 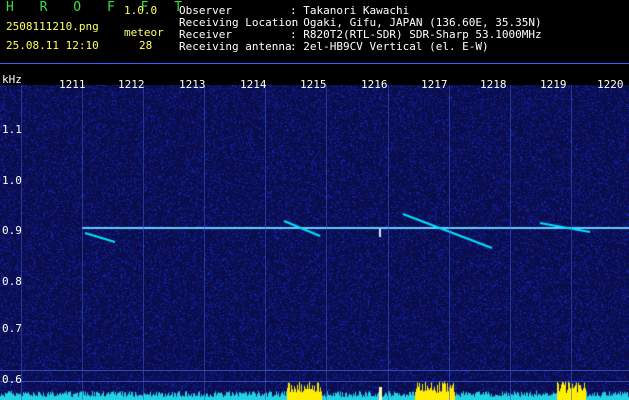 I want to click on header-divider, so click(x=314, y=63).